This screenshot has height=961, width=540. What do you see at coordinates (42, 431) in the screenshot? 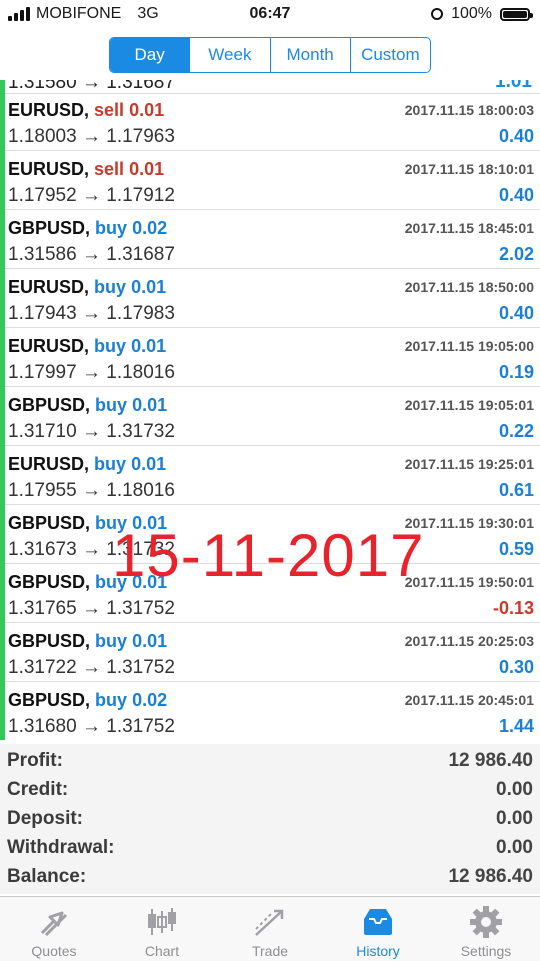
I see `open-price: 1.31710` at bounding box center [42, 431].